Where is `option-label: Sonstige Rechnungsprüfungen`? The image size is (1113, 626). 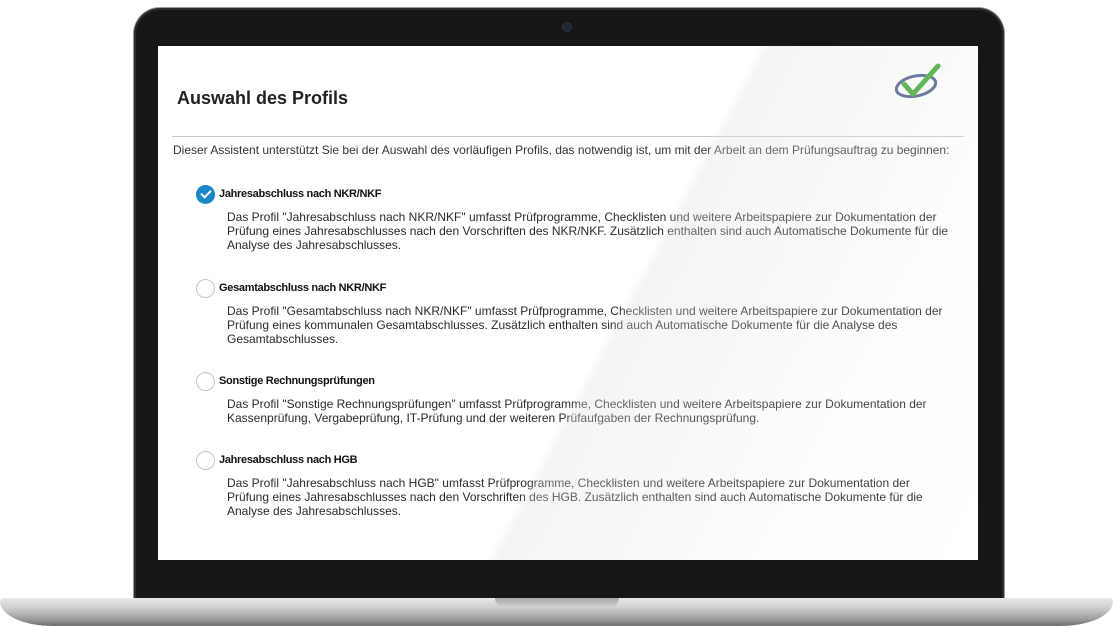 option-label: Sonstige Rechnungsprüfungen is located at coordinates (297, 381).